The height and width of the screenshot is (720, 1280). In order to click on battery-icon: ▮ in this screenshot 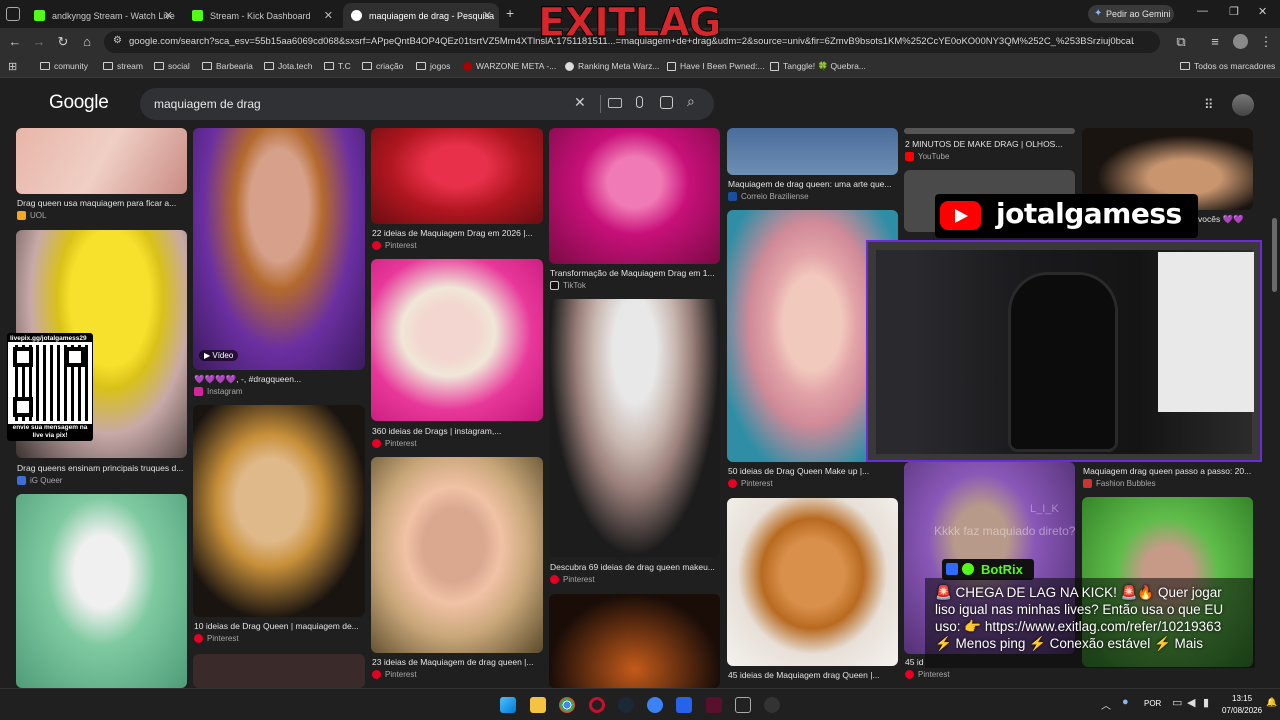, I will do `click(1206, 702)`.